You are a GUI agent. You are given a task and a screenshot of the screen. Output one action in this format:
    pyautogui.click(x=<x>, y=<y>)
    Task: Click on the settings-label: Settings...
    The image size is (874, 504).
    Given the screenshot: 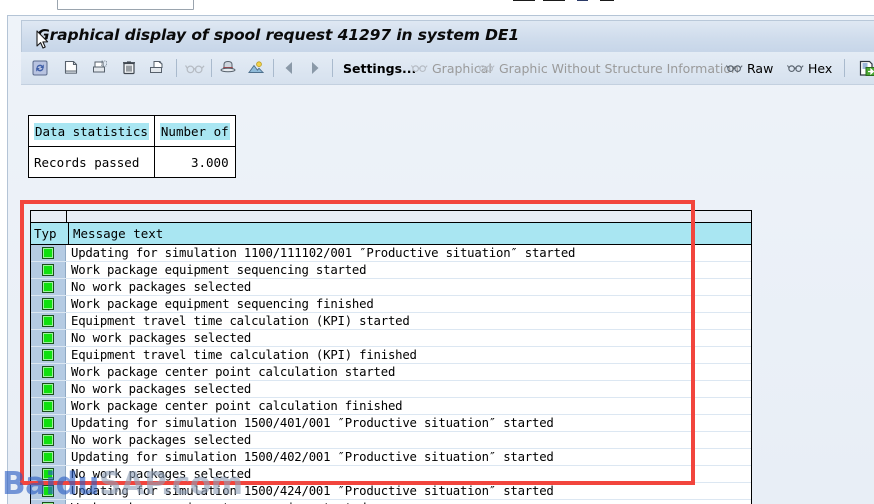 What is the action you would take?
    pyautogui.click(x=380, y=68)
    